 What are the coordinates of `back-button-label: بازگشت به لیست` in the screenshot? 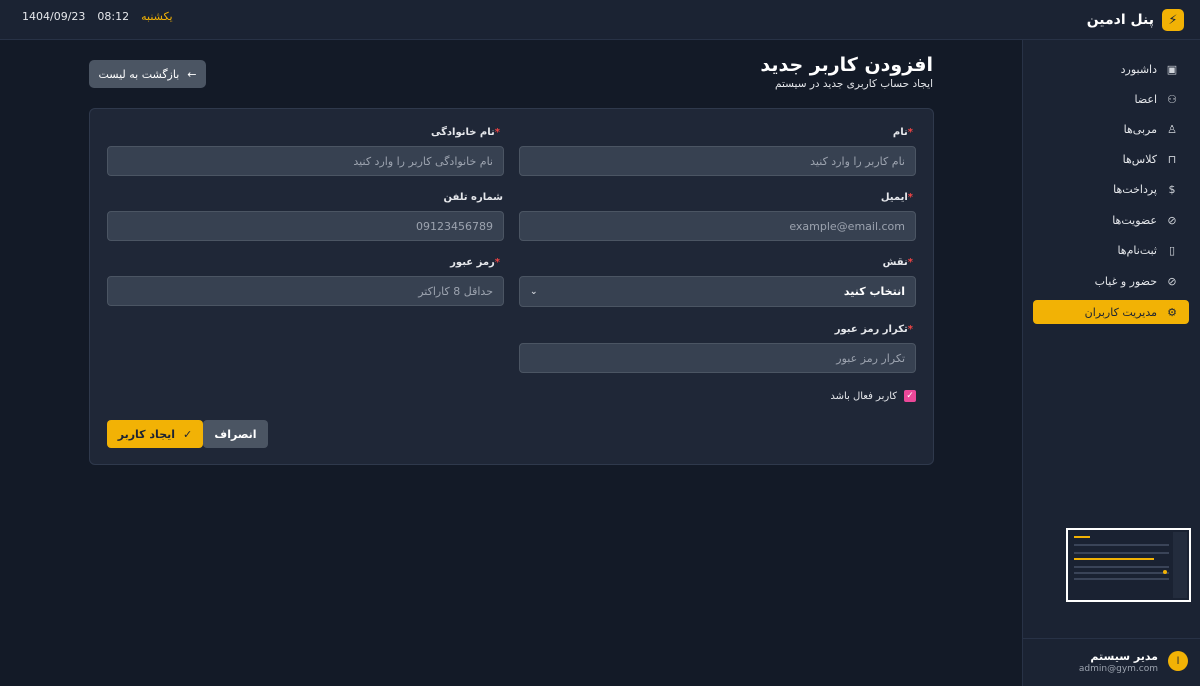 It's located at (139, 74).